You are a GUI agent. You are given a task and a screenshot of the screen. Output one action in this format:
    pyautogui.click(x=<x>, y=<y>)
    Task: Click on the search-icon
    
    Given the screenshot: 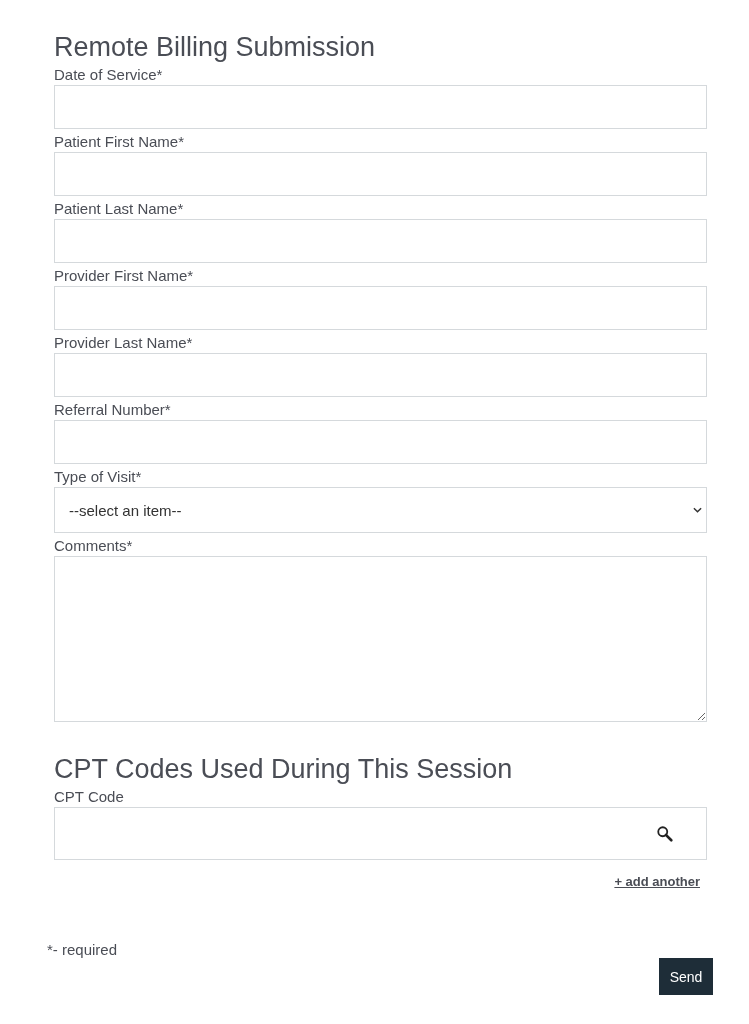 What is the action you would take?
    pyautogui.click(x=665, y=833)
    